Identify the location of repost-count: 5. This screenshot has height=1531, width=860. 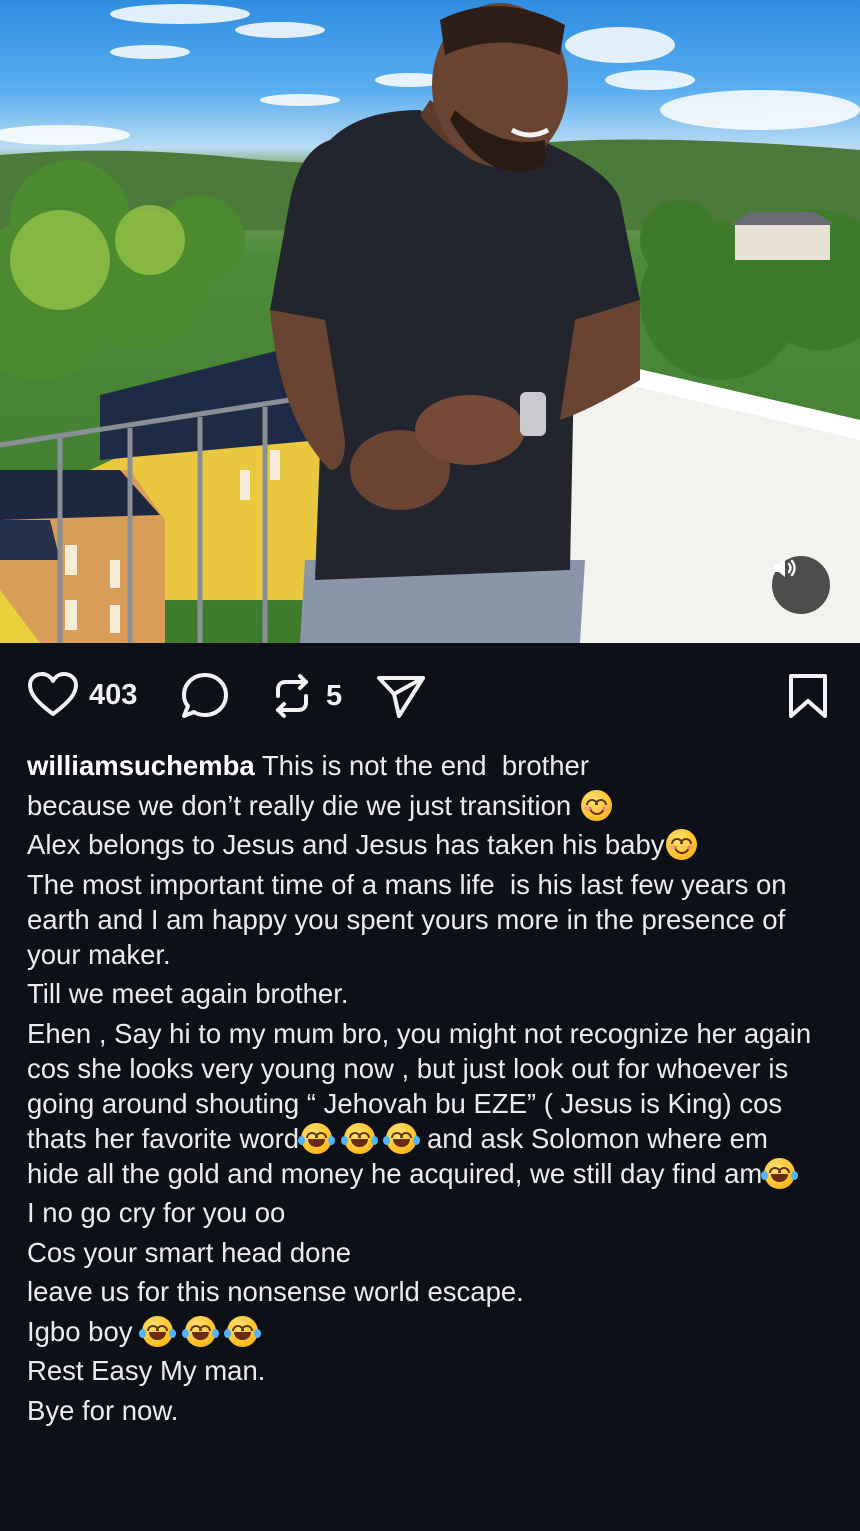
(334, 695).